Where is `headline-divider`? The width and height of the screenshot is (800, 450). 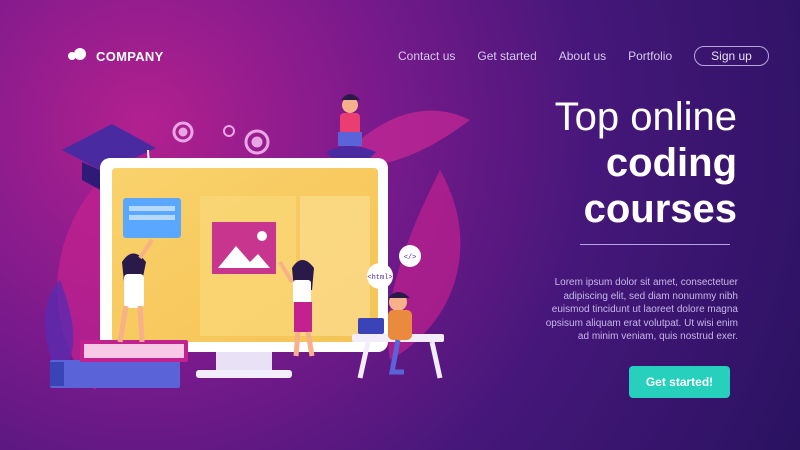
headline-divider is located at coordinates (655, 244).